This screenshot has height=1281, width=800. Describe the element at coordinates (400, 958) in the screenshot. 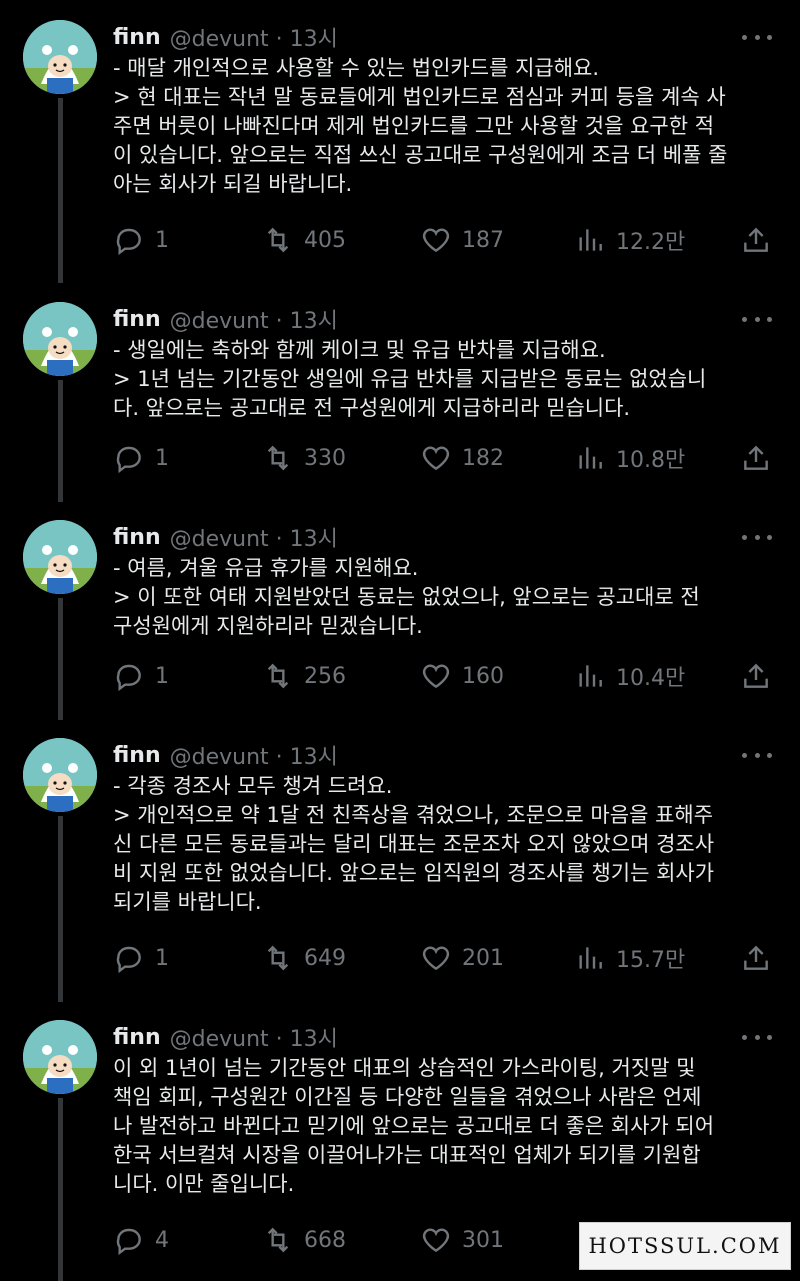

I see `tweet-actions: 1 649 201 15.7만` at that location.